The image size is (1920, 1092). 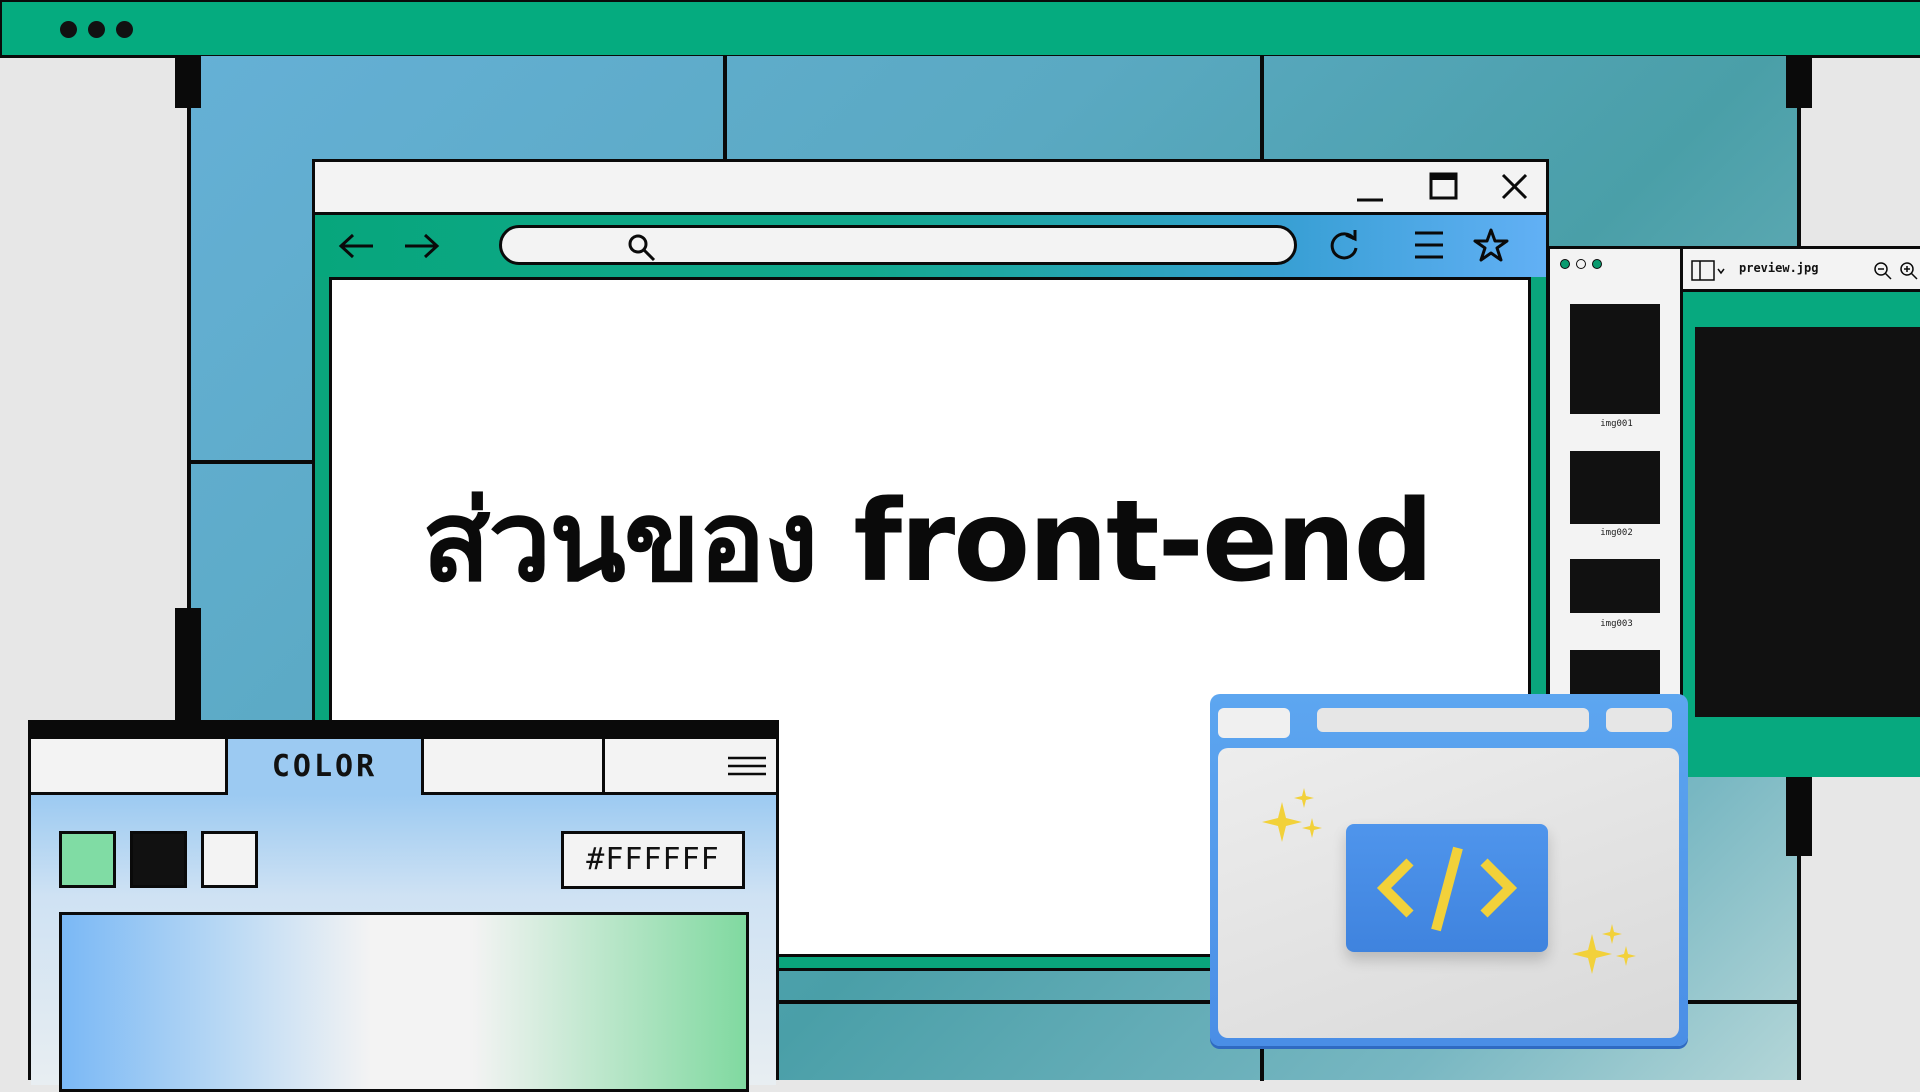 What do you see at coordinates (403, 731) in the screenshot?
I see `color-panel-title-bar` at bounding box center [403, 731].